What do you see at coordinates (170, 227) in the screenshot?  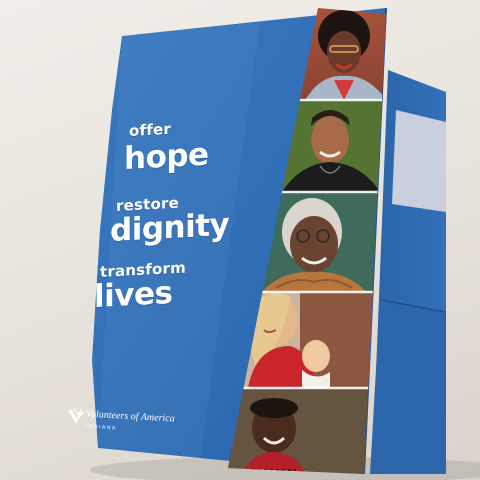 I see `tagline-dignity: dignity` at bounding box center [170, 227].